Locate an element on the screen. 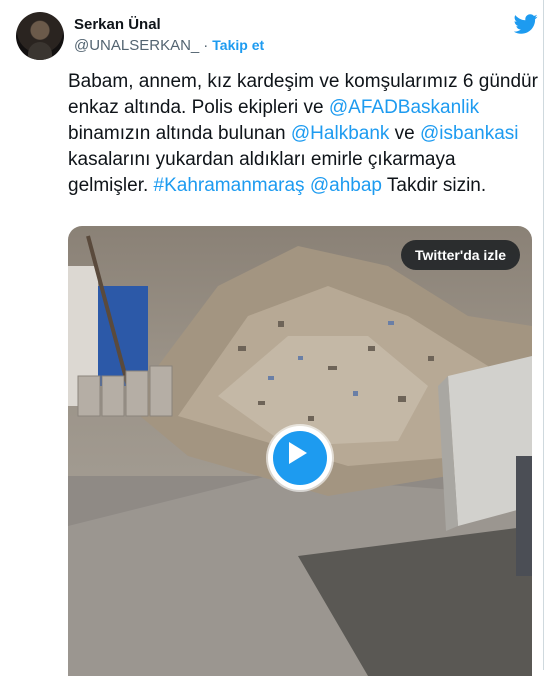 The image size is (547, 676). watch-on-twitter-button: Twitter'da izle is located at coordinates (460, 255).